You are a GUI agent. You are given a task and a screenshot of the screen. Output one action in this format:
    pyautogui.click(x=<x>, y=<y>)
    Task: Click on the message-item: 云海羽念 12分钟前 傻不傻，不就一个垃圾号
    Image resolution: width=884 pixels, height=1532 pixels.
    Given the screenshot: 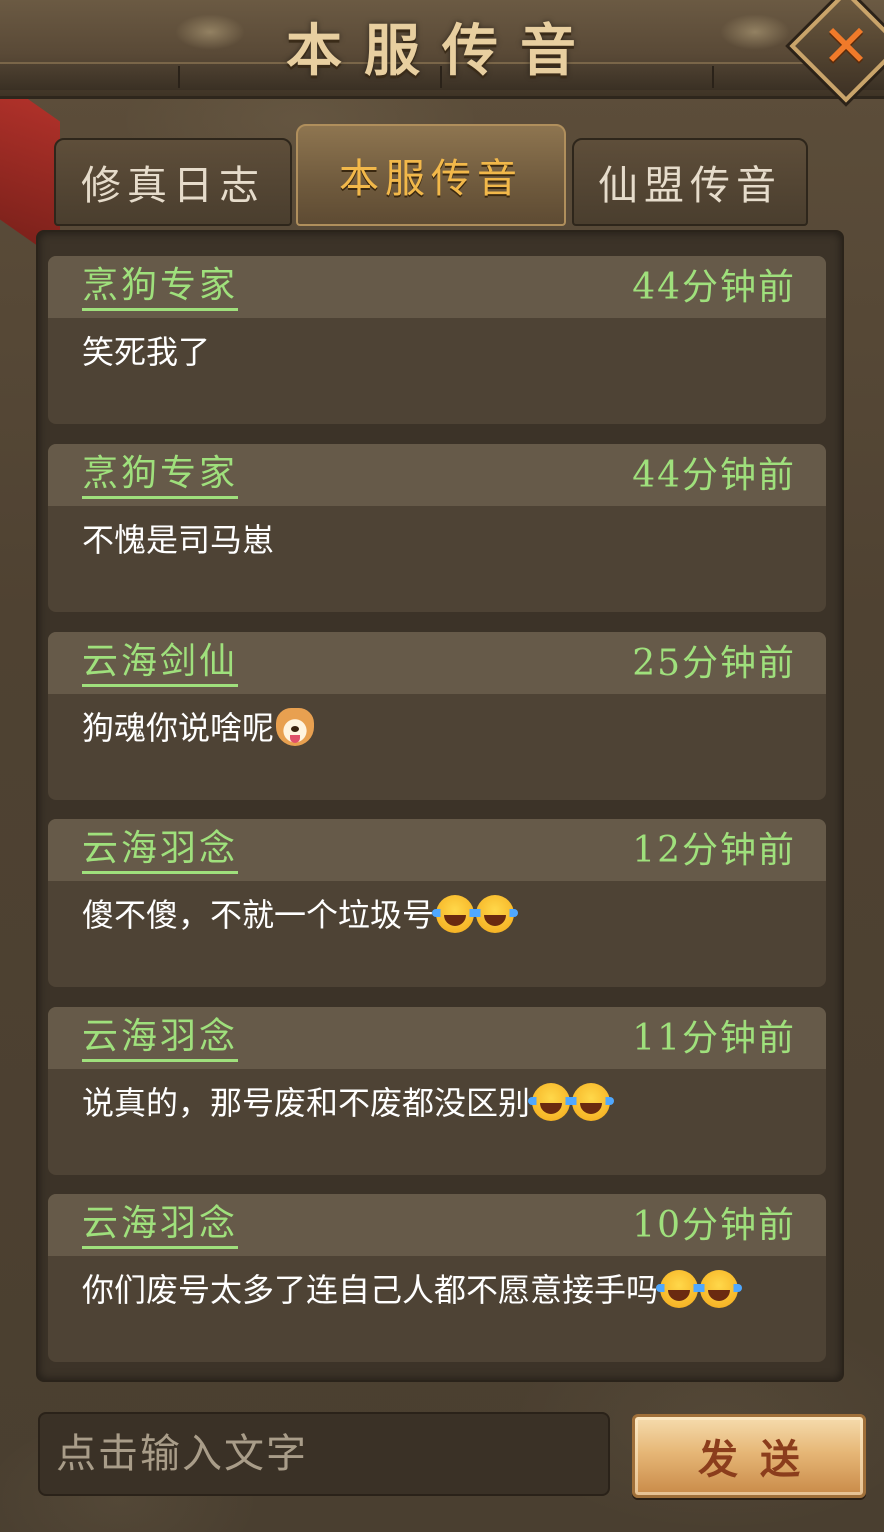 What is the action you would take?
    pyautogui.click(x=437, y=903)
    